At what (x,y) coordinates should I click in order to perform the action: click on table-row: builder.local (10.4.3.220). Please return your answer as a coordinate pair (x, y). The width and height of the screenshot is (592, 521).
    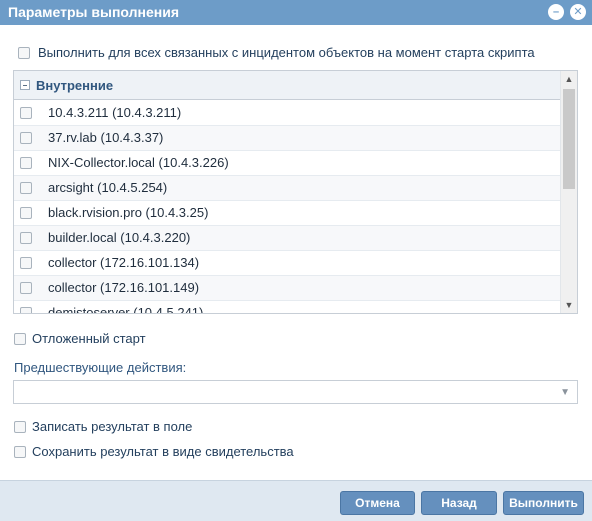
    Looking at the image, I should click on (287, 238).